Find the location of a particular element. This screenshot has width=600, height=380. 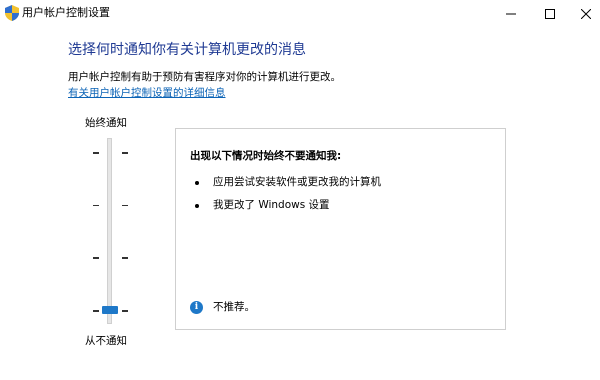

recommendation-text: 不推荐。 is located at coordinates (234, 307).